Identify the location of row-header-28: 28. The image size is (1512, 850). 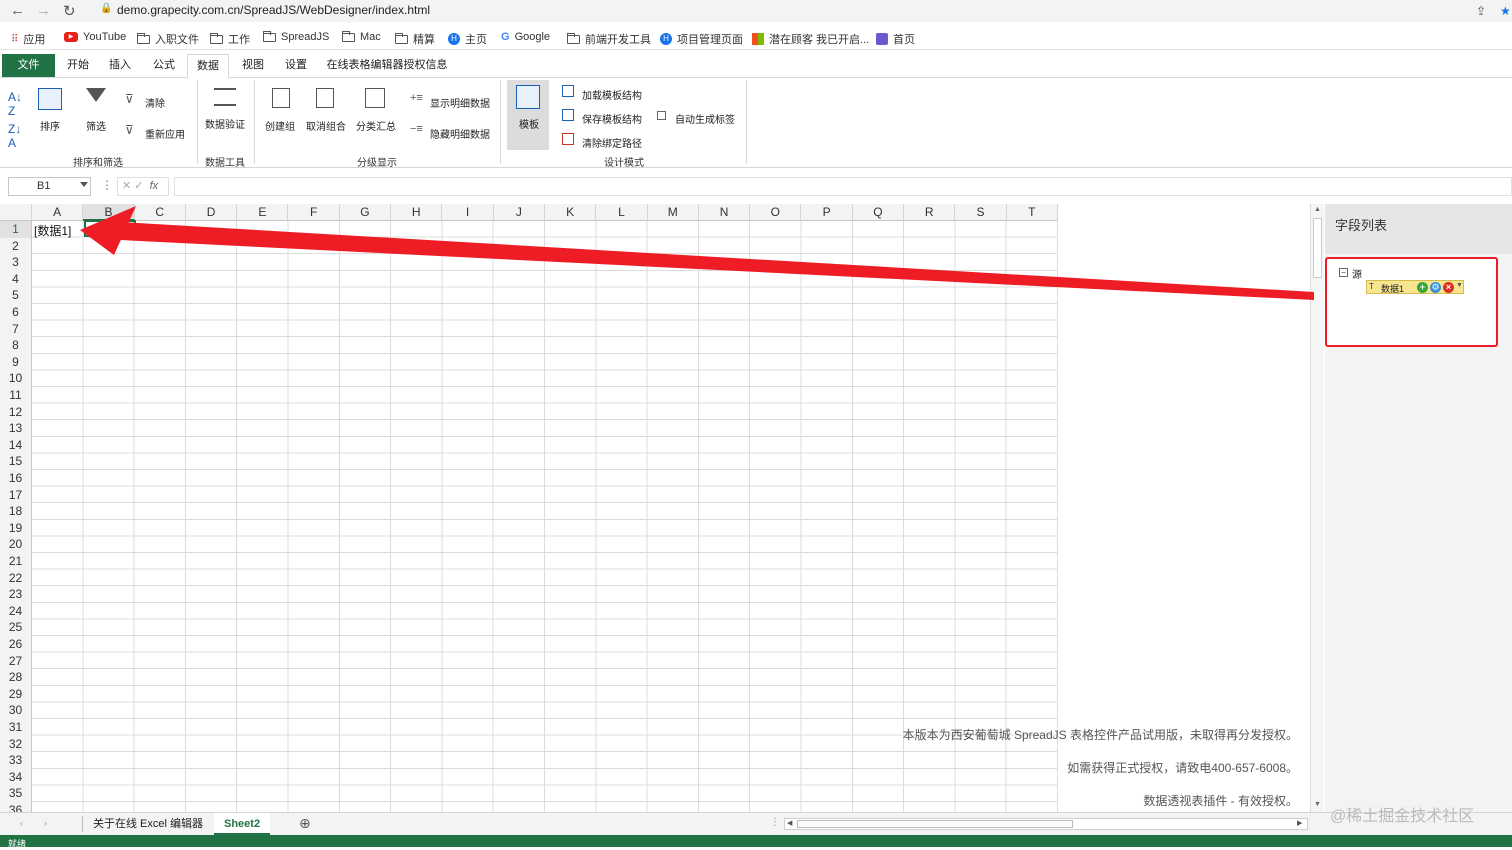
(15, 677).